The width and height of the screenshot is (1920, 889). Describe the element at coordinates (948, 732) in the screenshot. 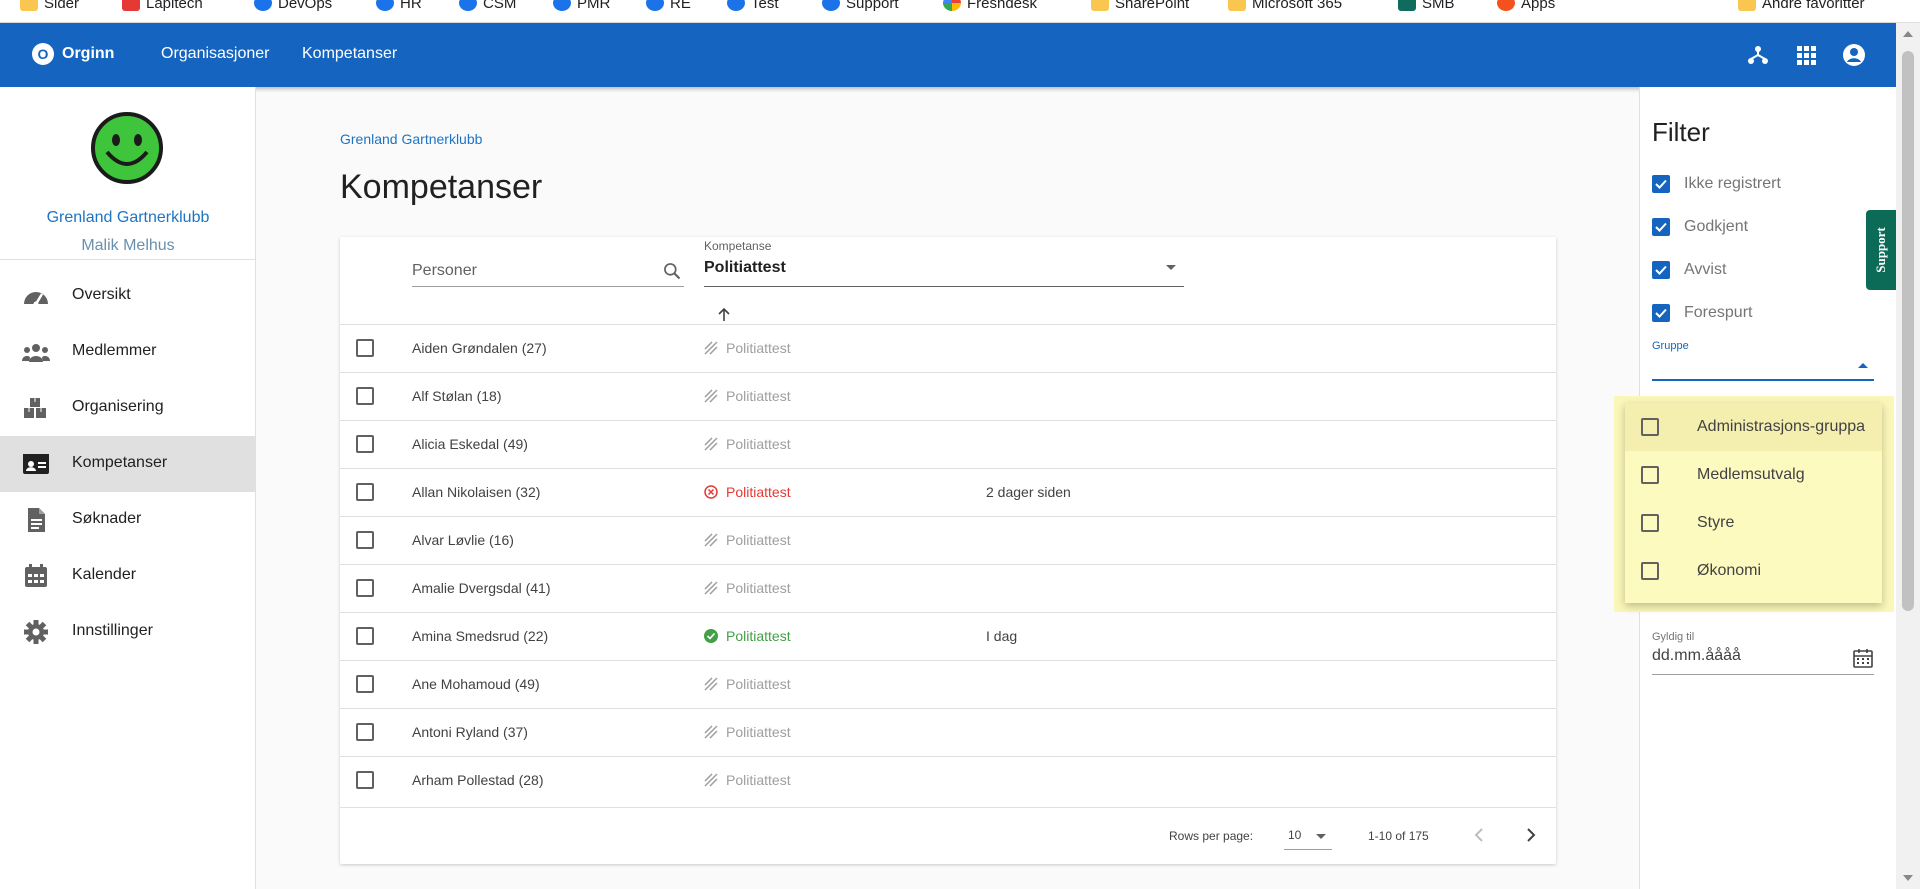

I see `table-row: Antoni Ryland (37) Politiattest` at that location.